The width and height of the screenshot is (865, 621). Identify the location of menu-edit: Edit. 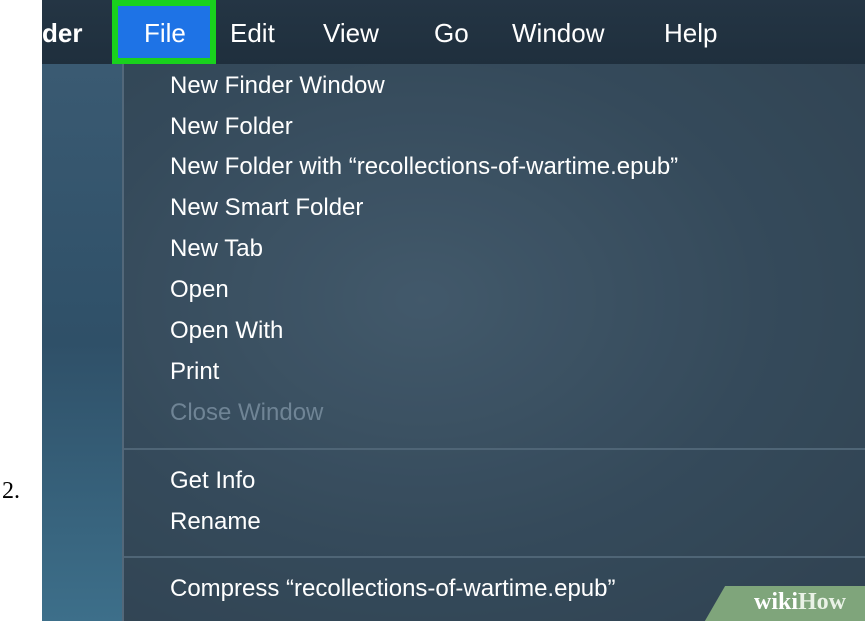
(252, 32).